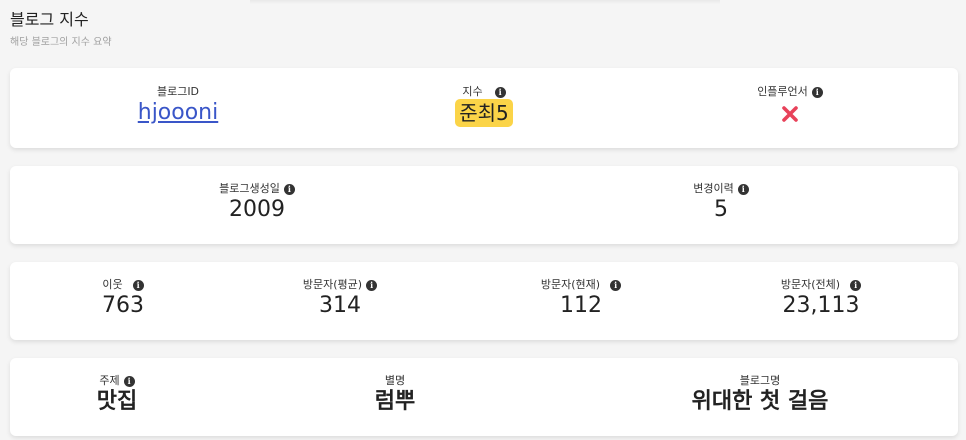 This screenshot has width=966, height=440. I want to click on blog-id-label: 블로그ID, so click(178, 92).